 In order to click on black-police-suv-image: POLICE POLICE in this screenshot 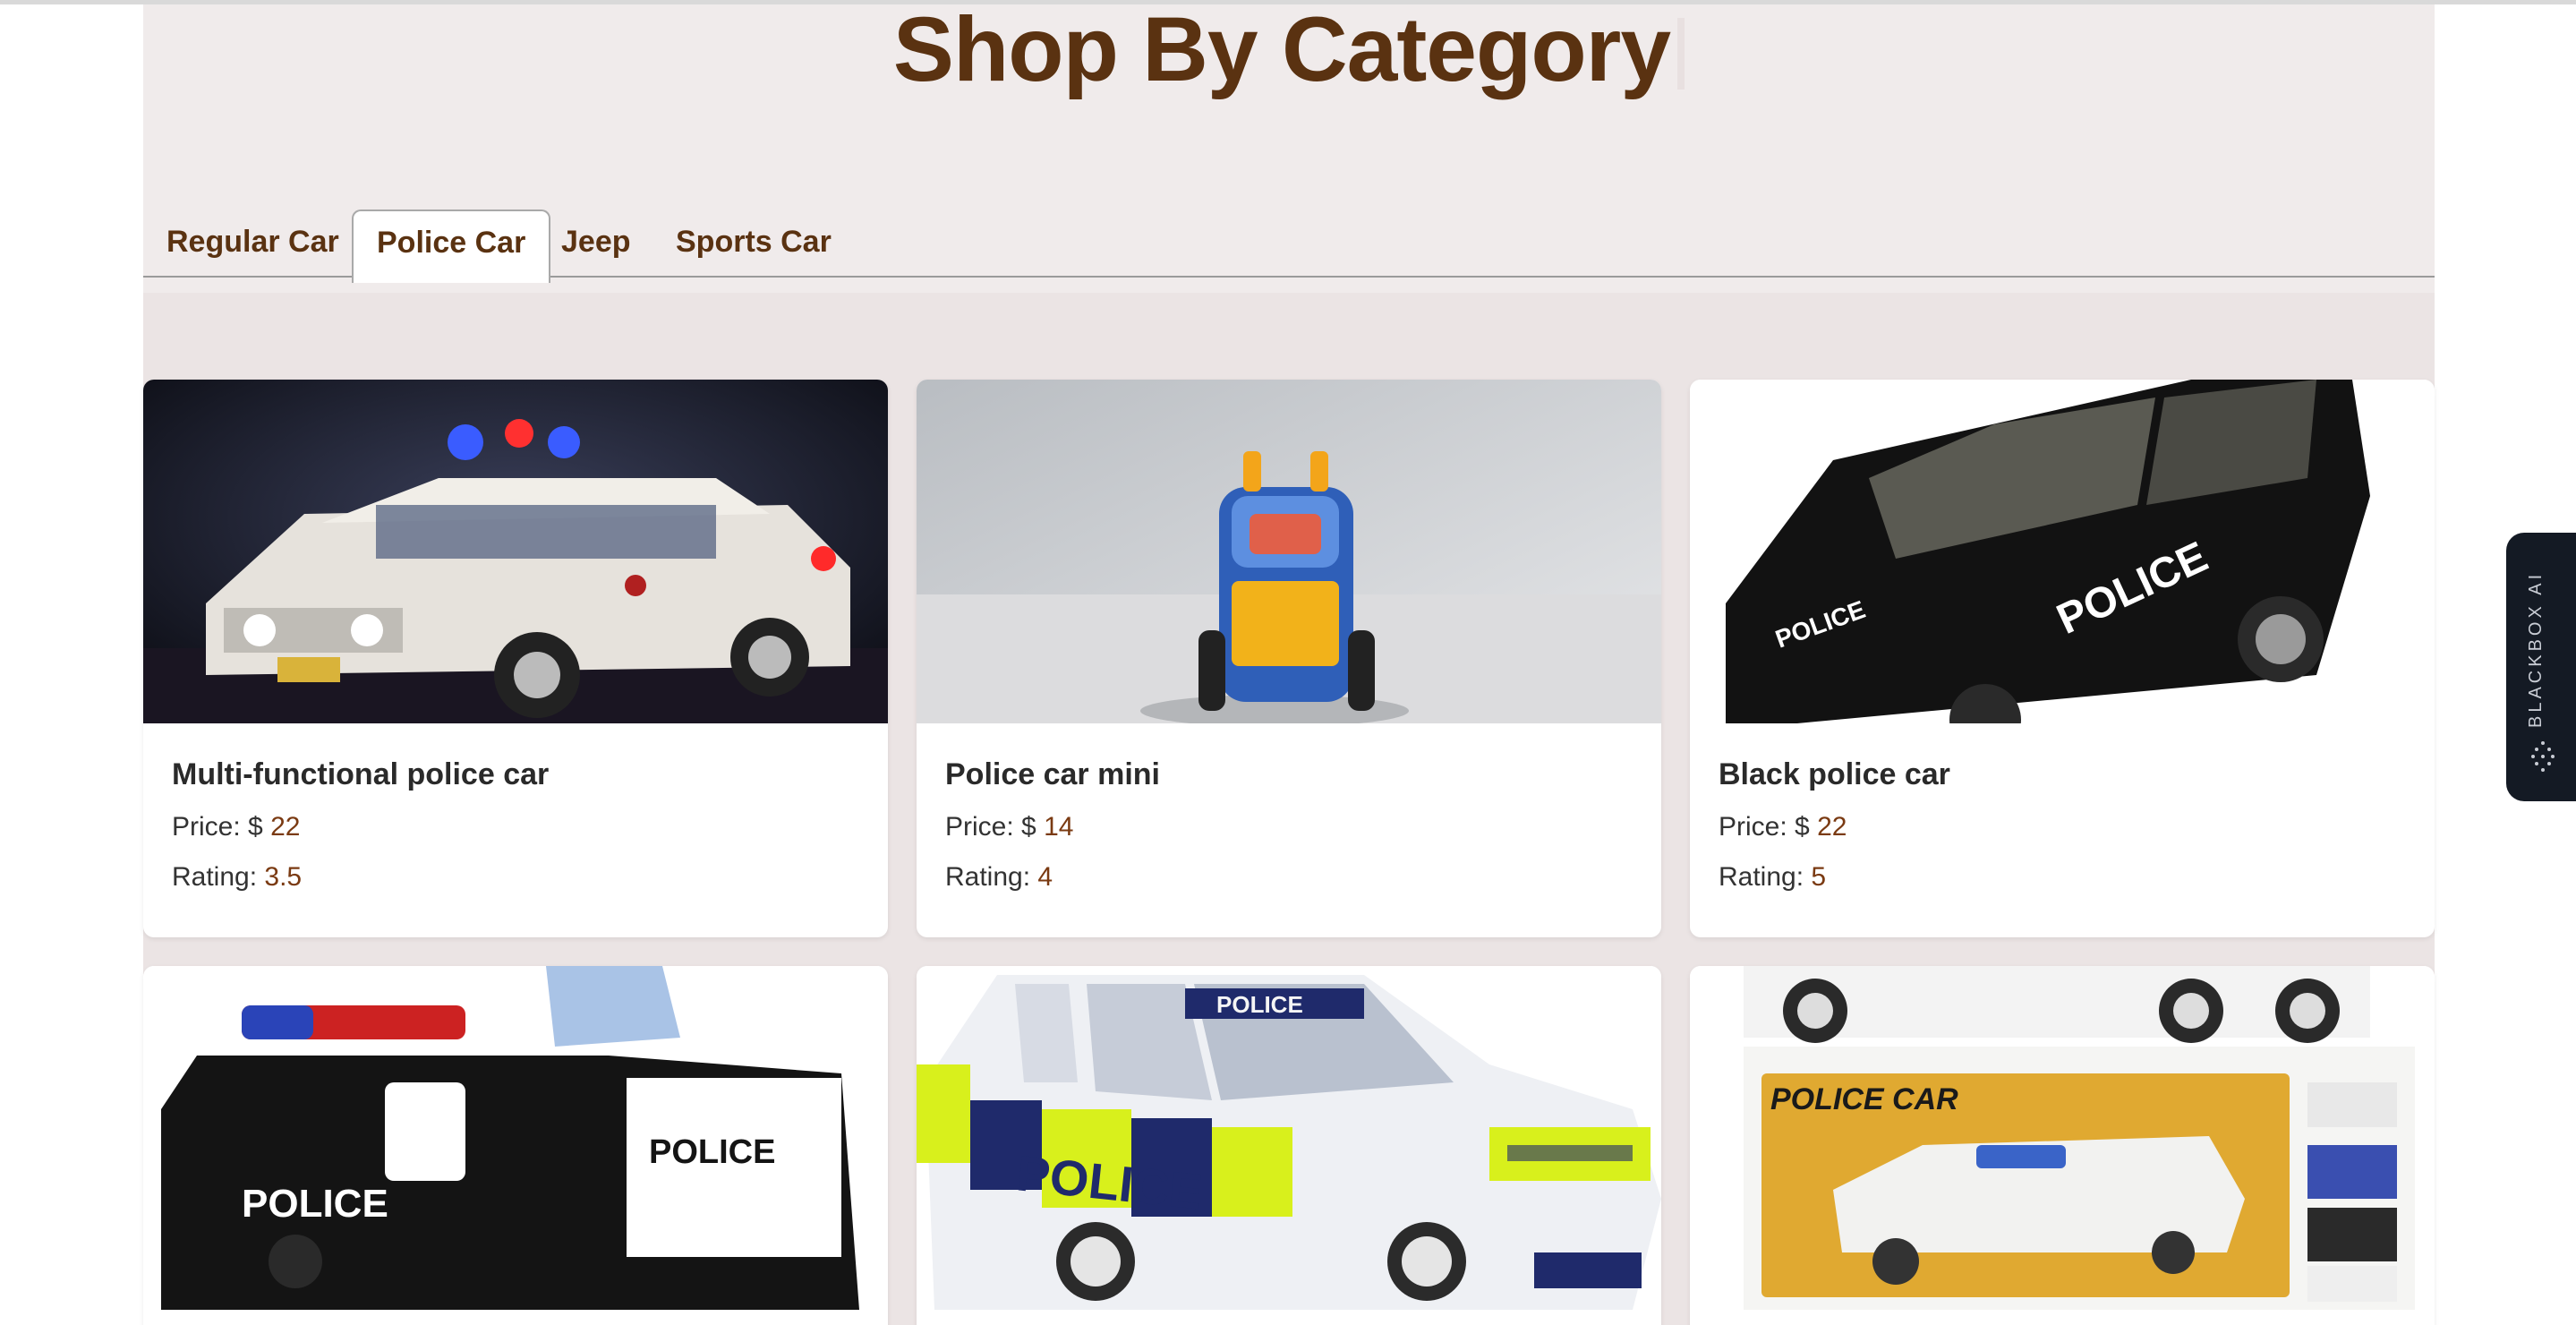, I will do `click(2062, 551)`.